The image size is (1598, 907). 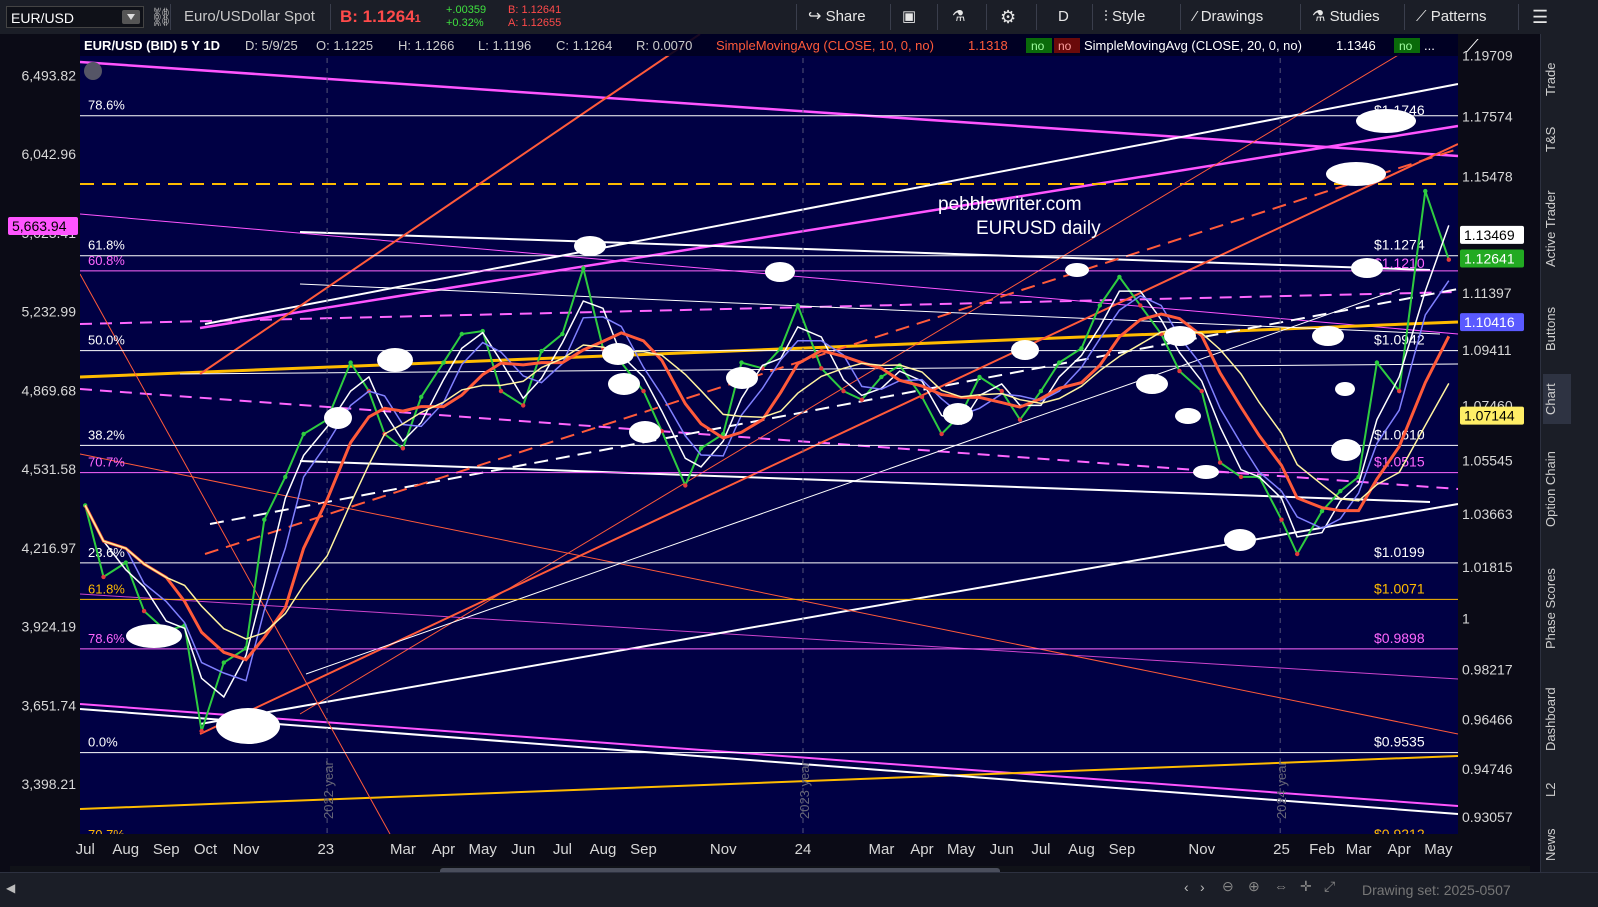 I want to click on share-label: Share, so click(x=845, y=16).